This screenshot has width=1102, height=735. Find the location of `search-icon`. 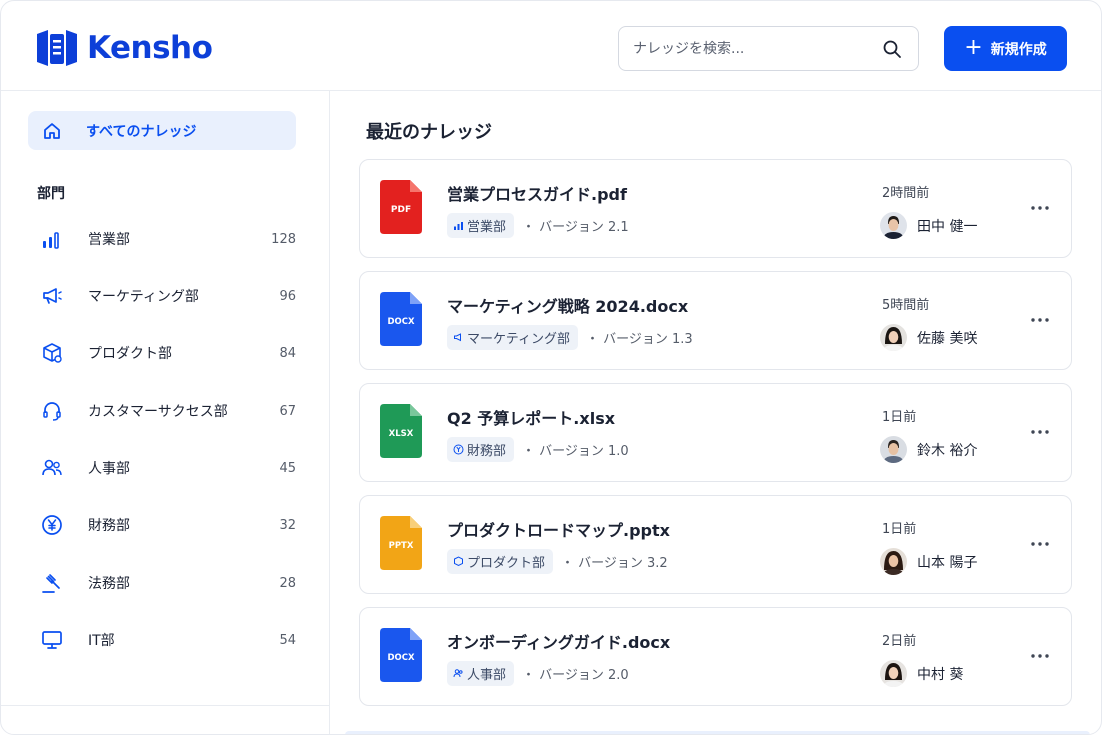

search-icon is located at coordinates (892, 49).